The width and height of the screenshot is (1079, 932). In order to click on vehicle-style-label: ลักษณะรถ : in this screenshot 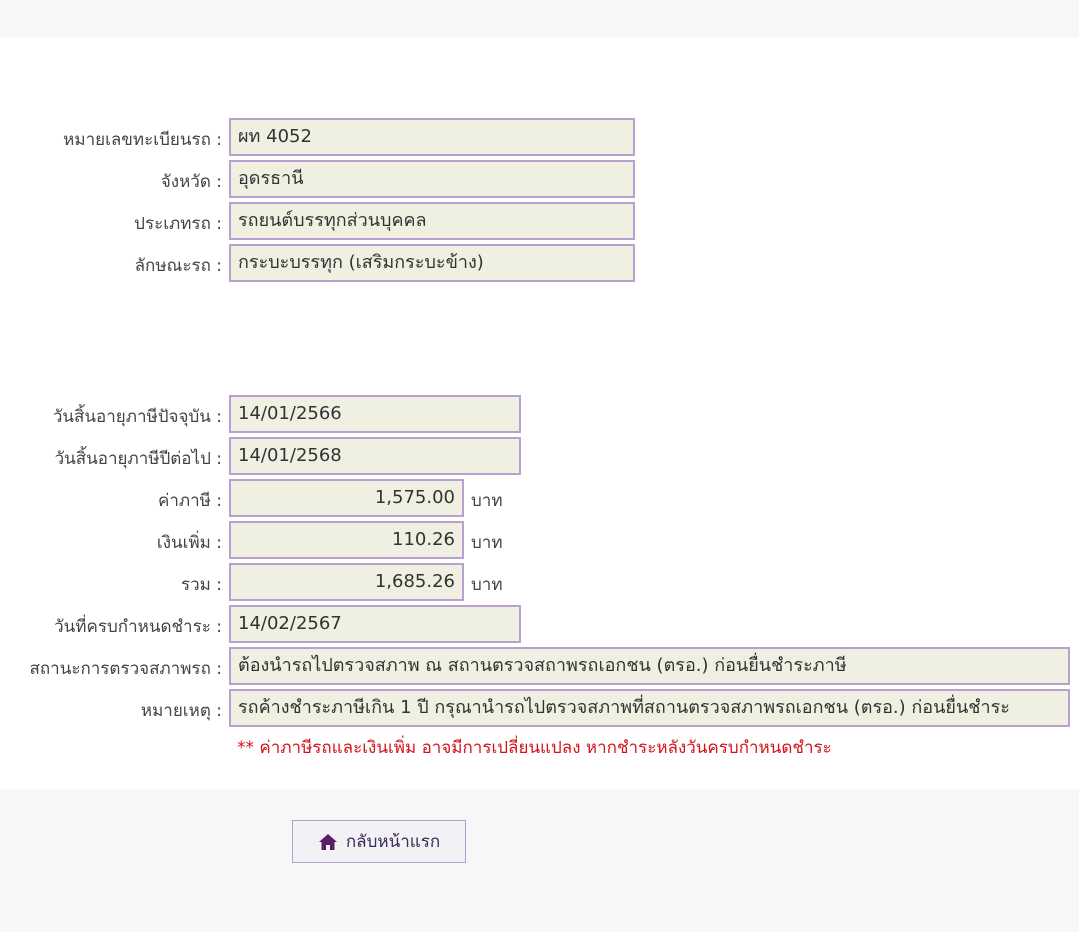, I will do `click(178, 266)`.